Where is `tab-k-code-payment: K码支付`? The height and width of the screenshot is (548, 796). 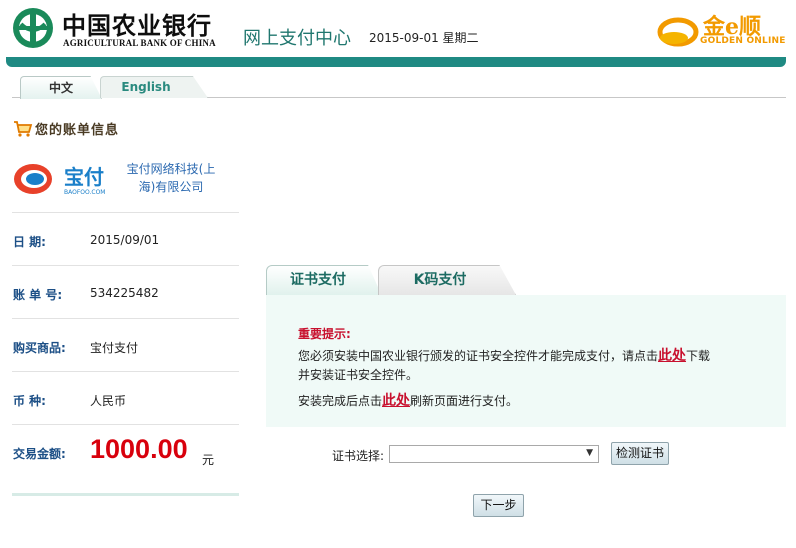 tab-k-code-payment: K码支付 is located at coordinates (447, 280).